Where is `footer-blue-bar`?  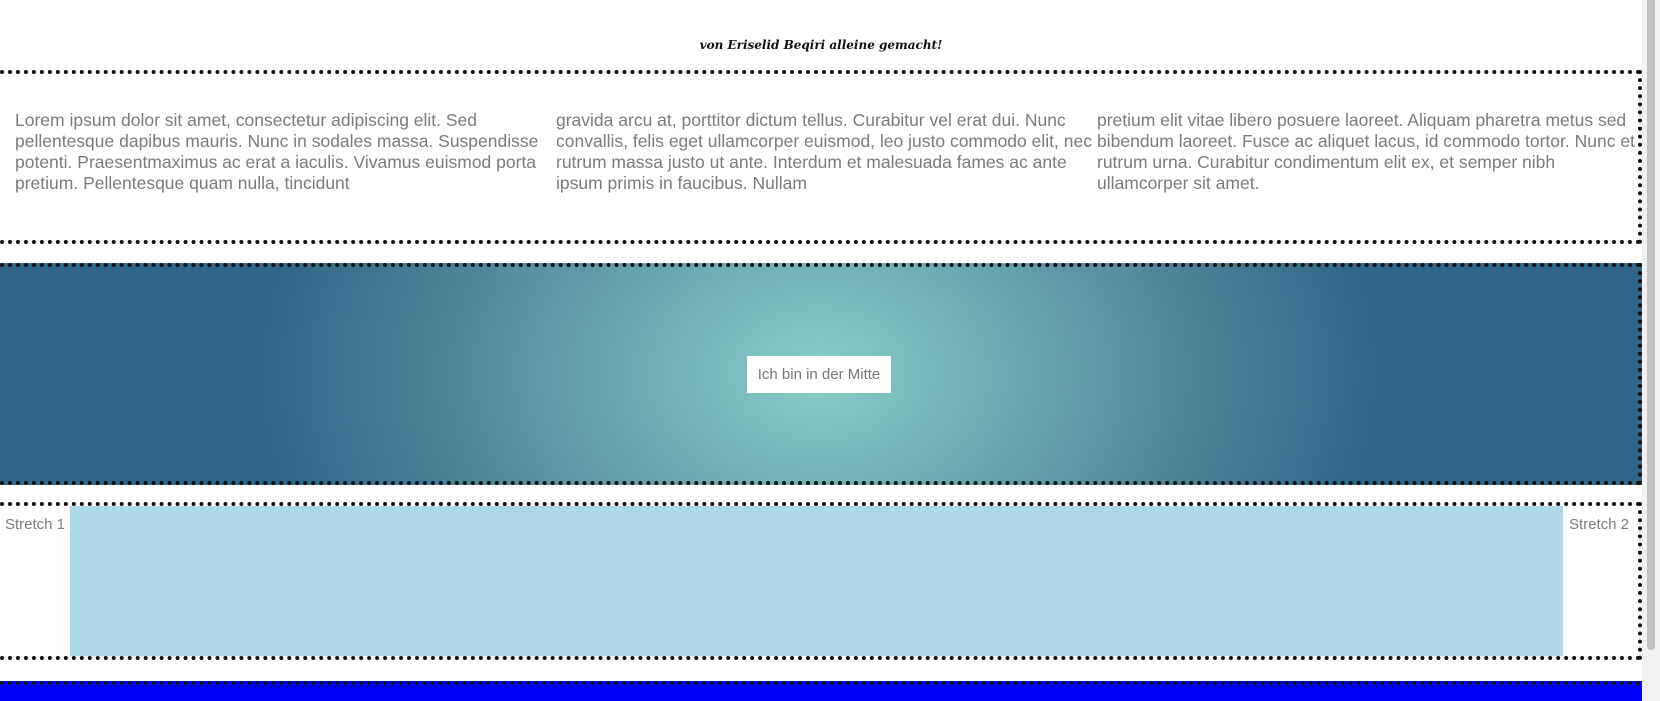 footer-blue-bar is located at coordinates (821, 691).